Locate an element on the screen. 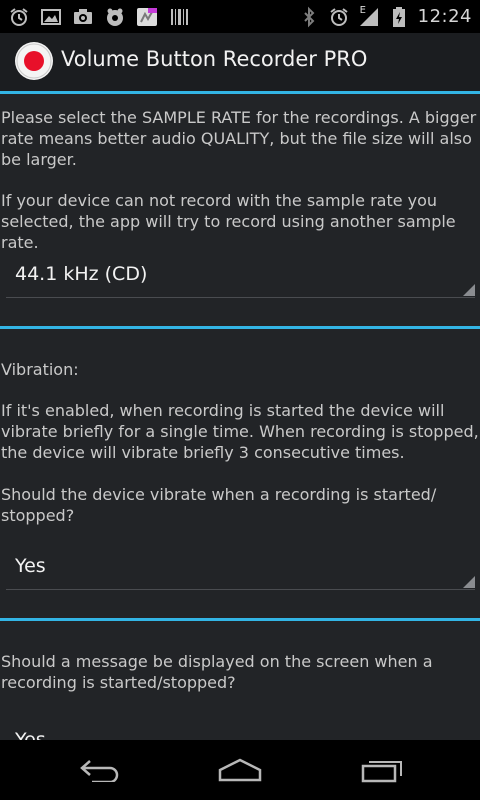 This screenshot has height=800, width=480. back-icon is located at coordinates (99, 771).